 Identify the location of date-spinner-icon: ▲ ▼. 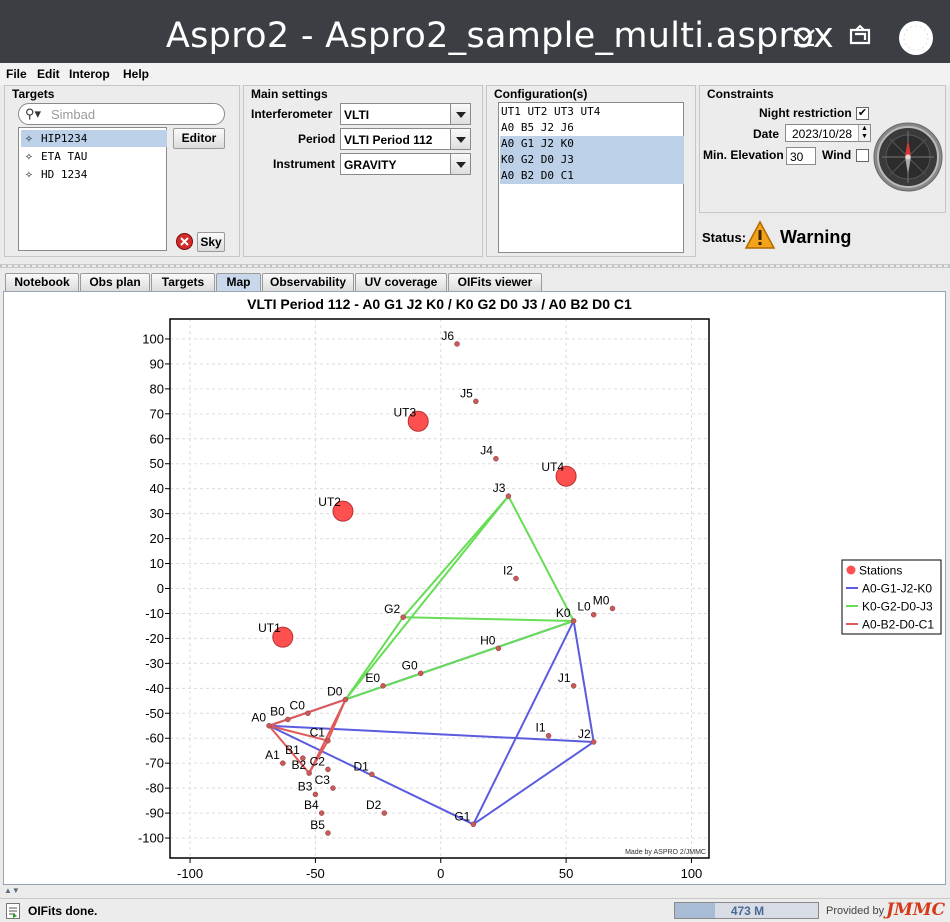
(864, 133).